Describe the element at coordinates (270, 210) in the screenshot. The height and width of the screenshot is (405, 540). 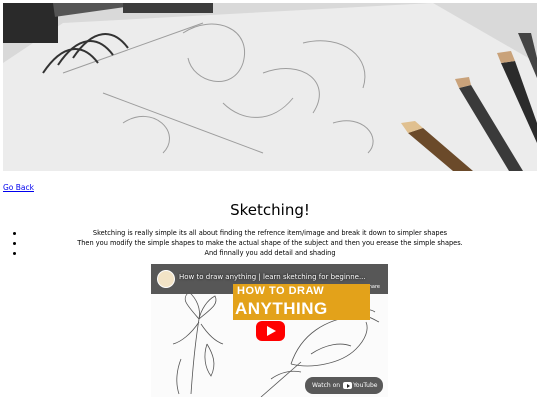
I see `page-title: Sketching!` at that location.